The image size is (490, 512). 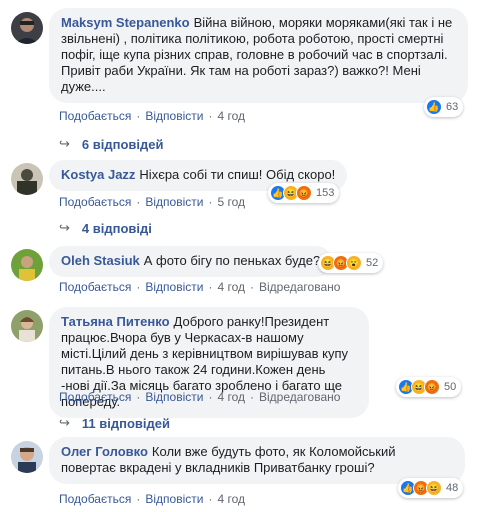 What do you see at coordinates (126, 423) in the screenshot?
I see `replies-count: 11 відповідей` at bounding box center [126, 423].